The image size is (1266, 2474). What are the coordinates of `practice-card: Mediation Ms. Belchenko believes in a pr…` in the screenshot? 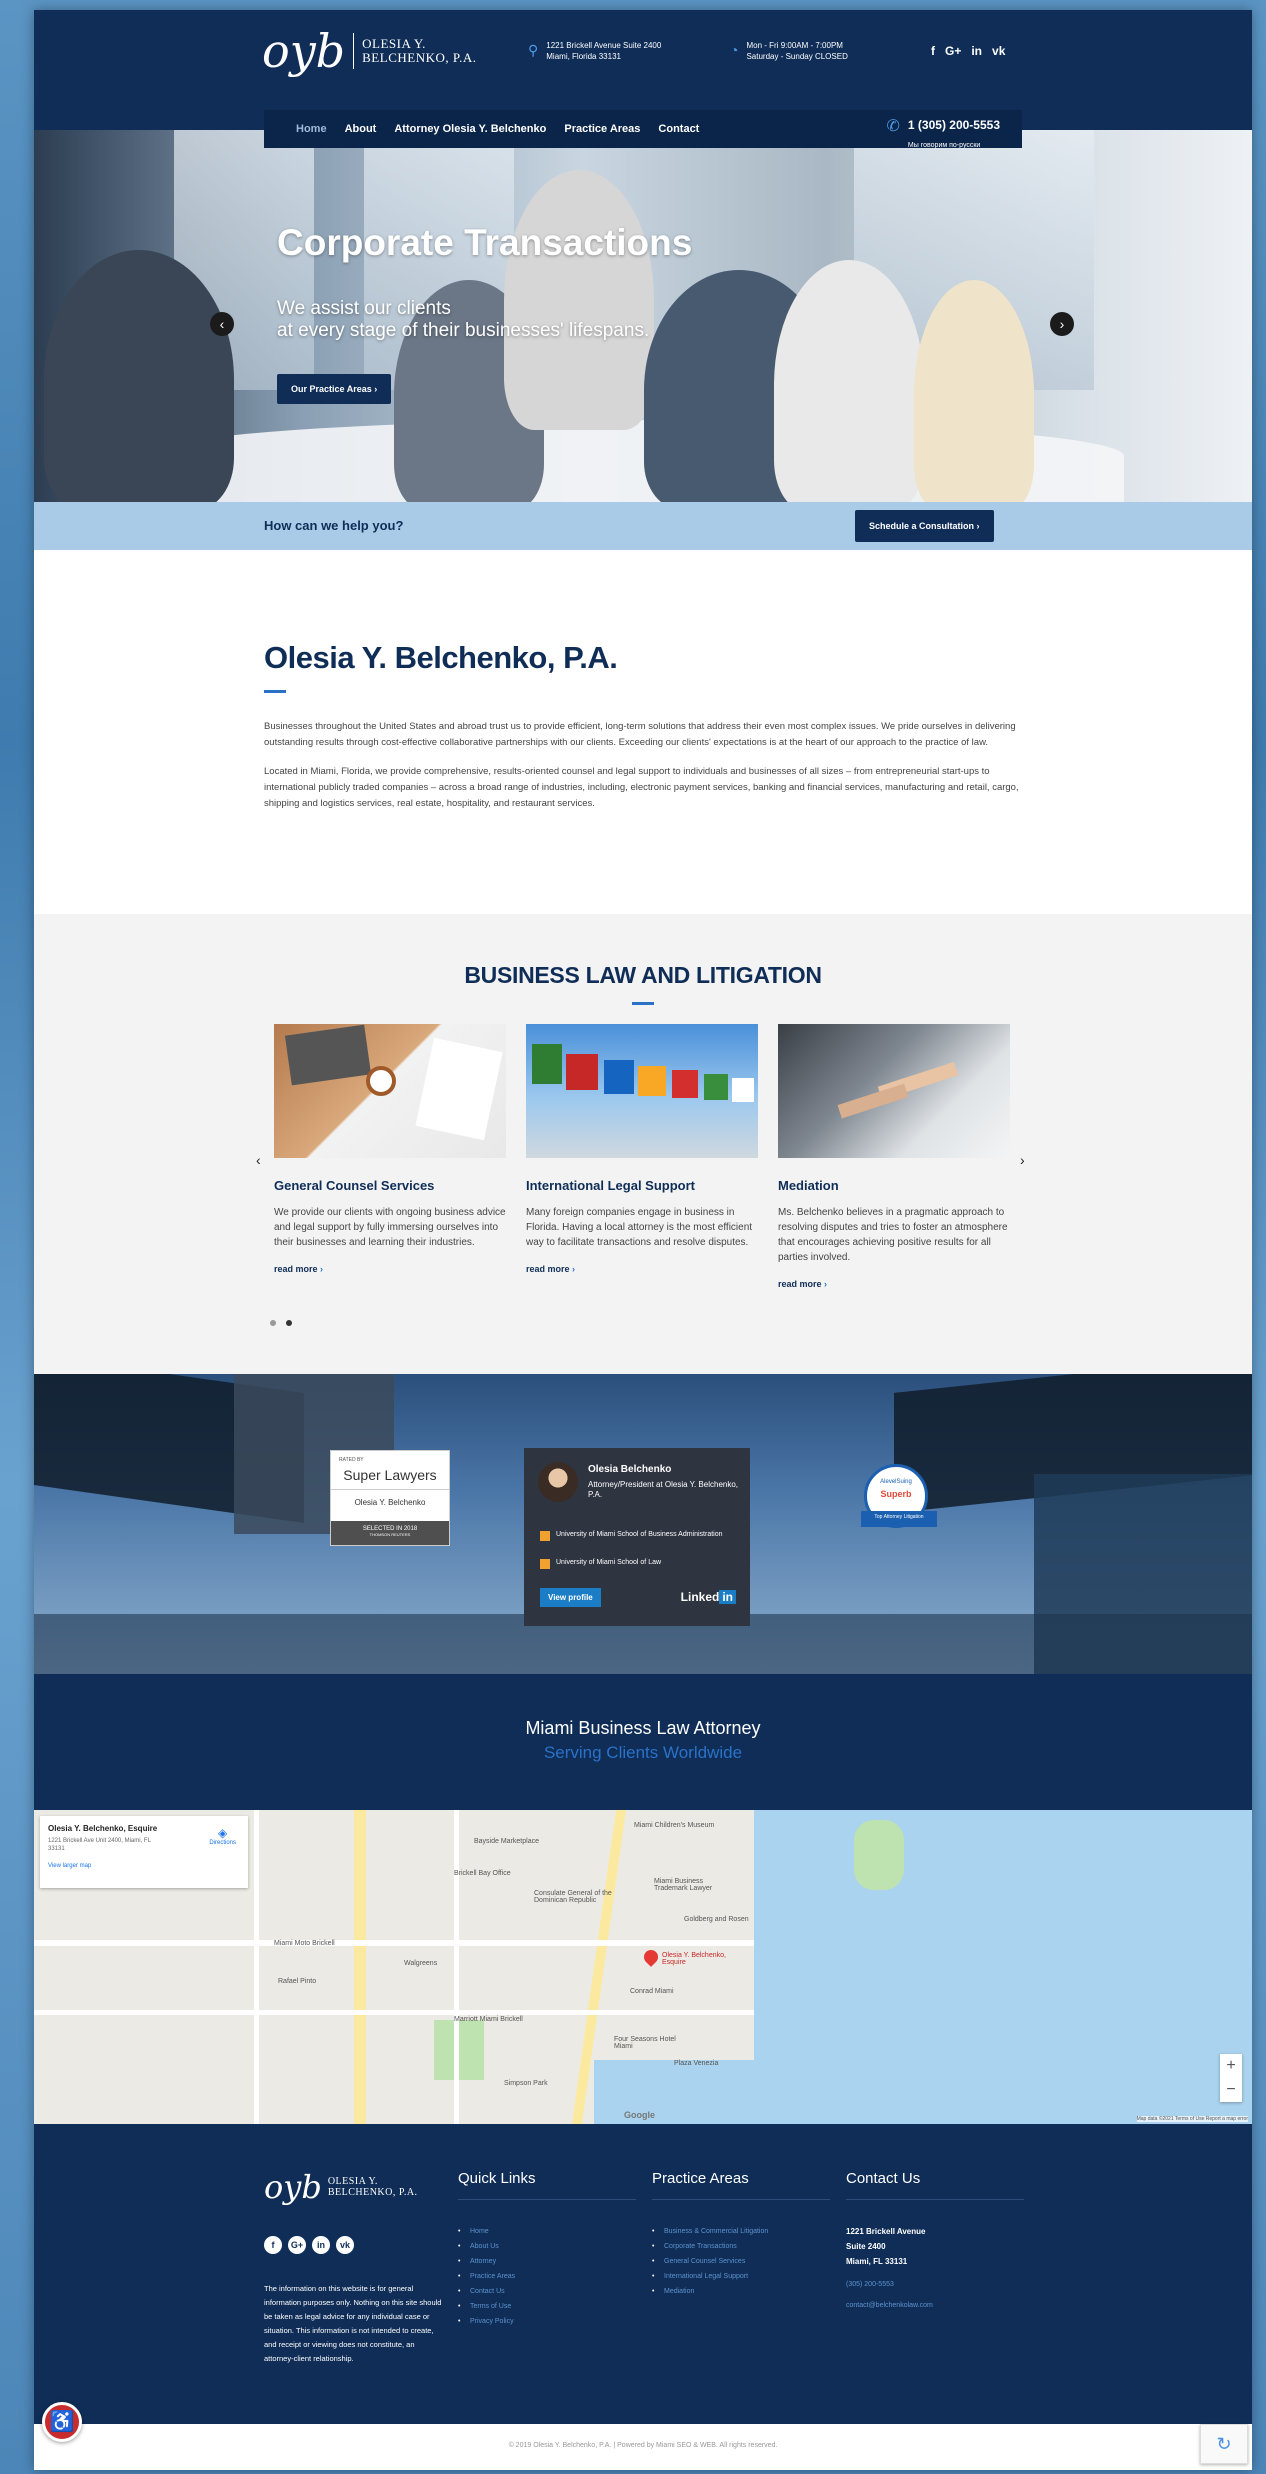 It's located at (894, 1156).